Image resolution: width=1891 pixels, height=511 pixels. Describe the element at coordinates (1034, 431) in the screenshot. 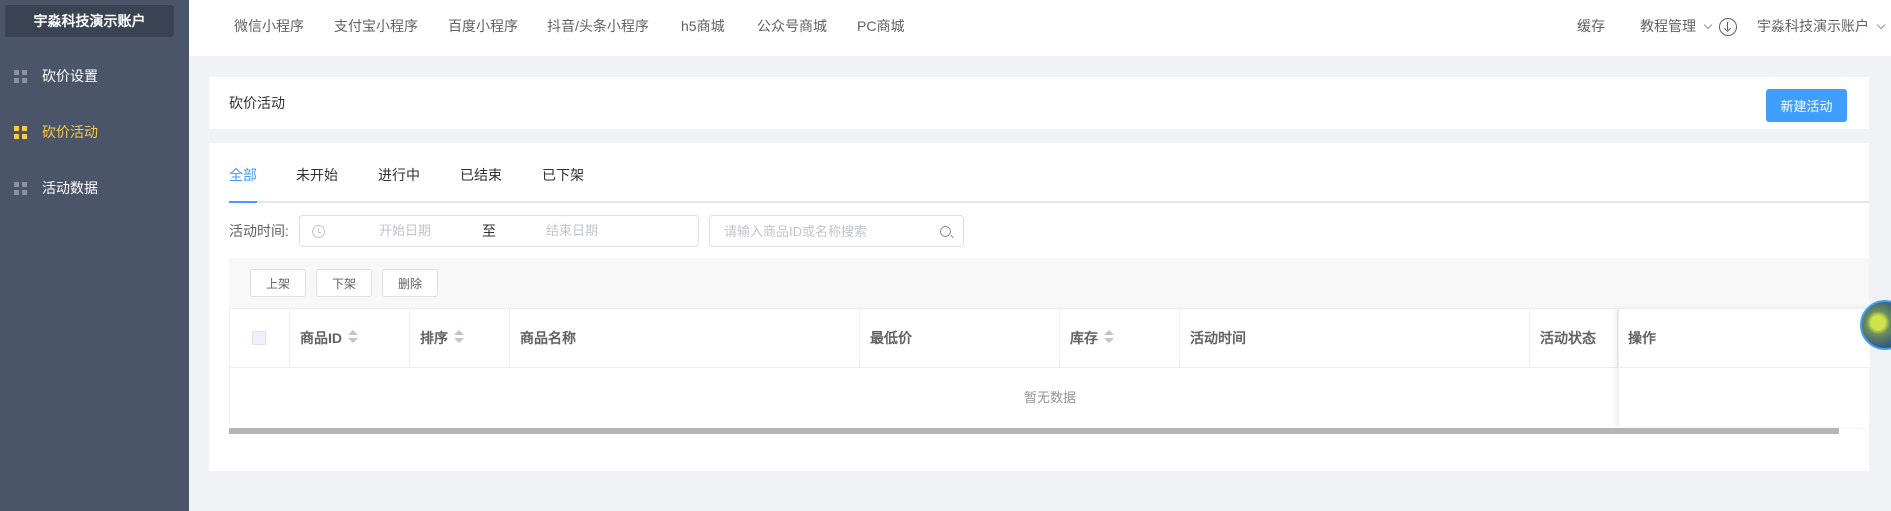

I see `horizontal-scrollbar` at that location.